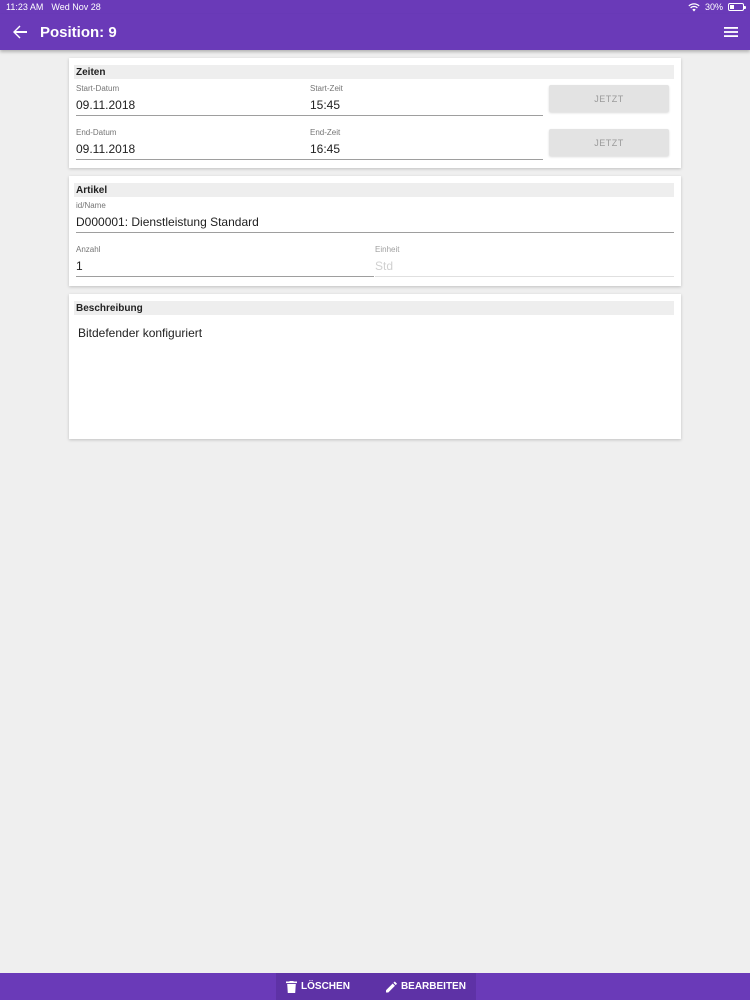 Image resolution: width=750 pixels, height=1000 pixels. What do you see at coordinates (98, 88) in the screenshot?
I see `start-date-label: Start-Datum` at bounding box center [98, 88].